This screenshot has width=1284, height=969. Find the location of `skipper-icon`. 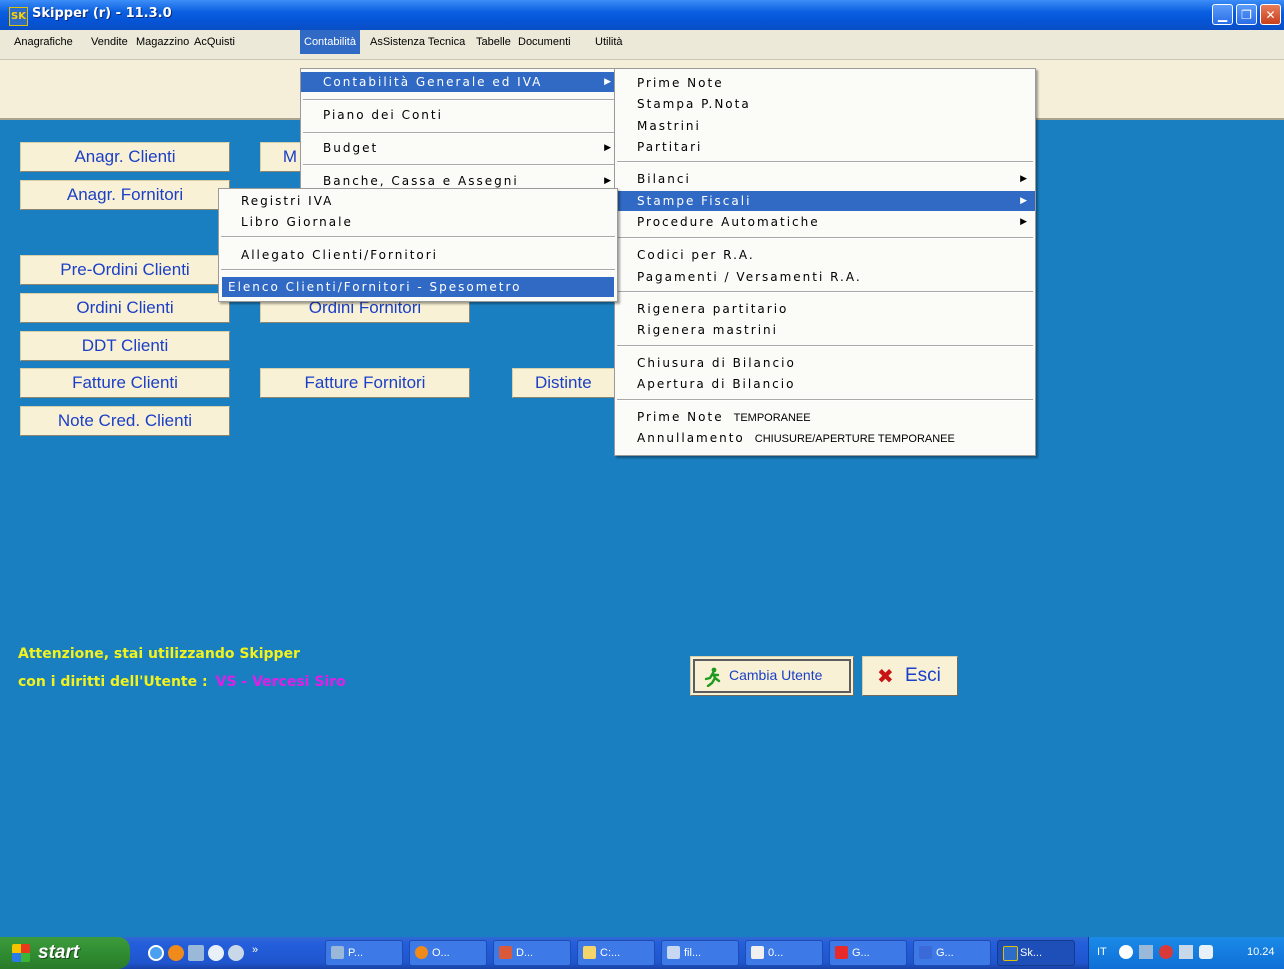

skipper-icon is located at coordinates (1010, 953).